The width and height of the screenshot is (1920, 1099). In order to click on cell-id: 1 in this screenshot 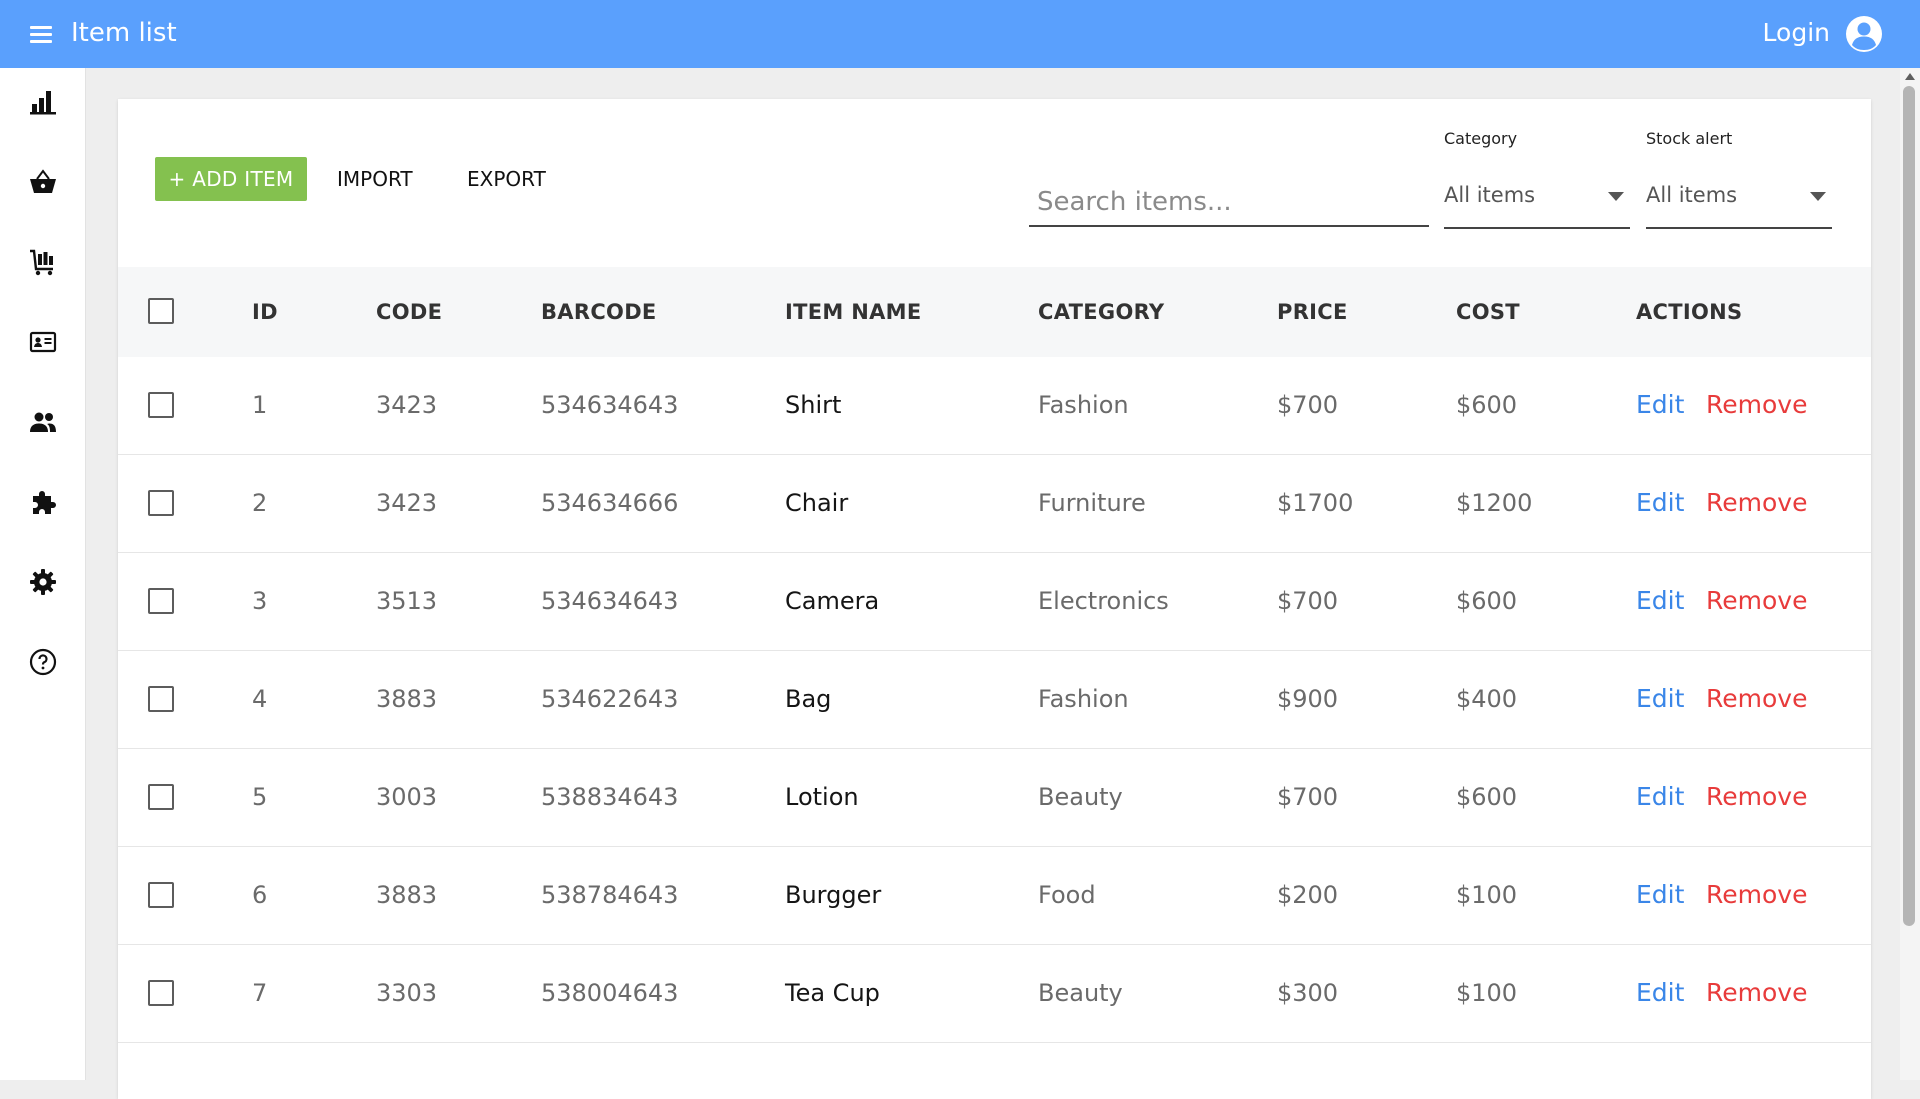, I will do `click(260, 405)`.